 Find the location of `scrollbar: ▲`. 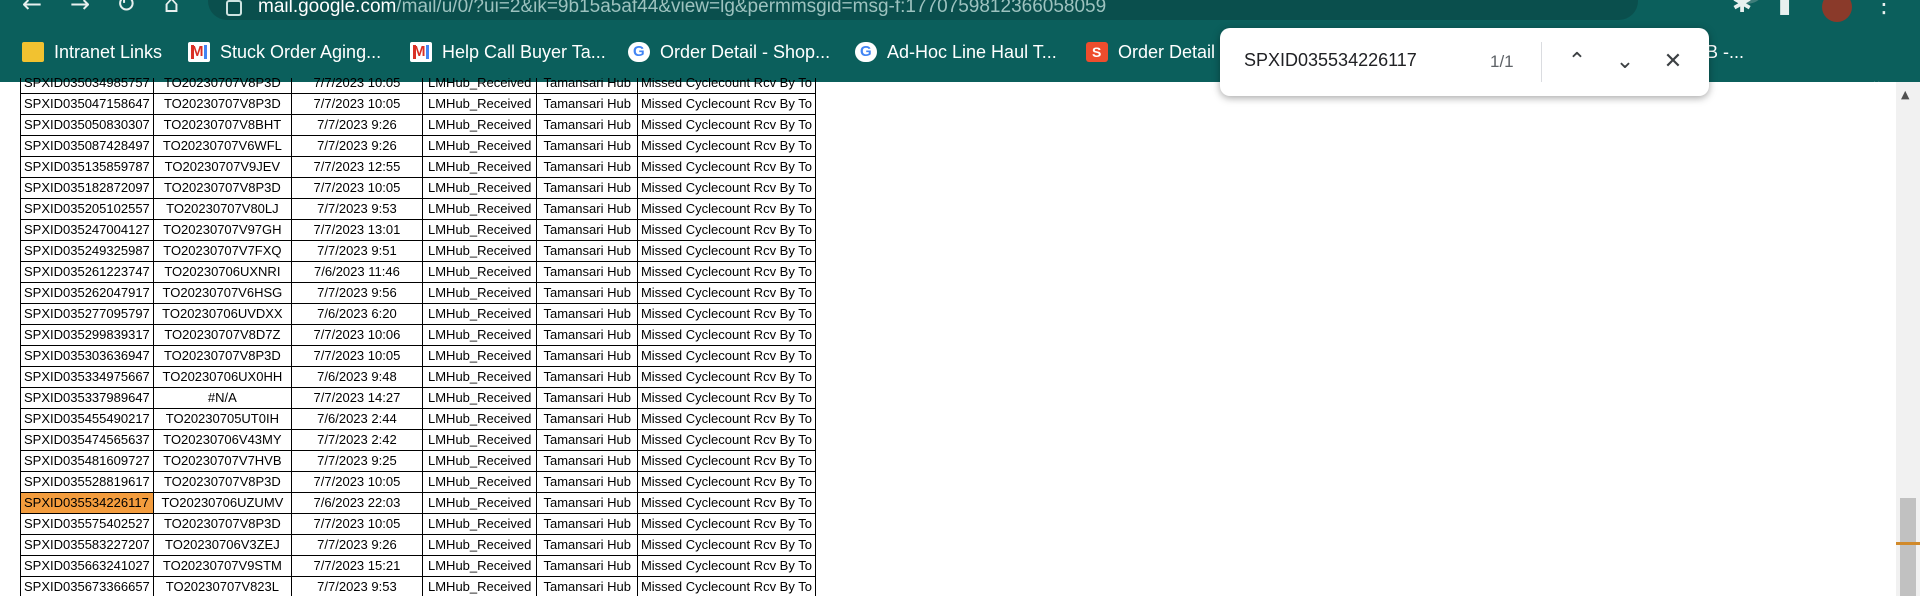

scrollbar: ▲ is located at coordinates (1908, 339).